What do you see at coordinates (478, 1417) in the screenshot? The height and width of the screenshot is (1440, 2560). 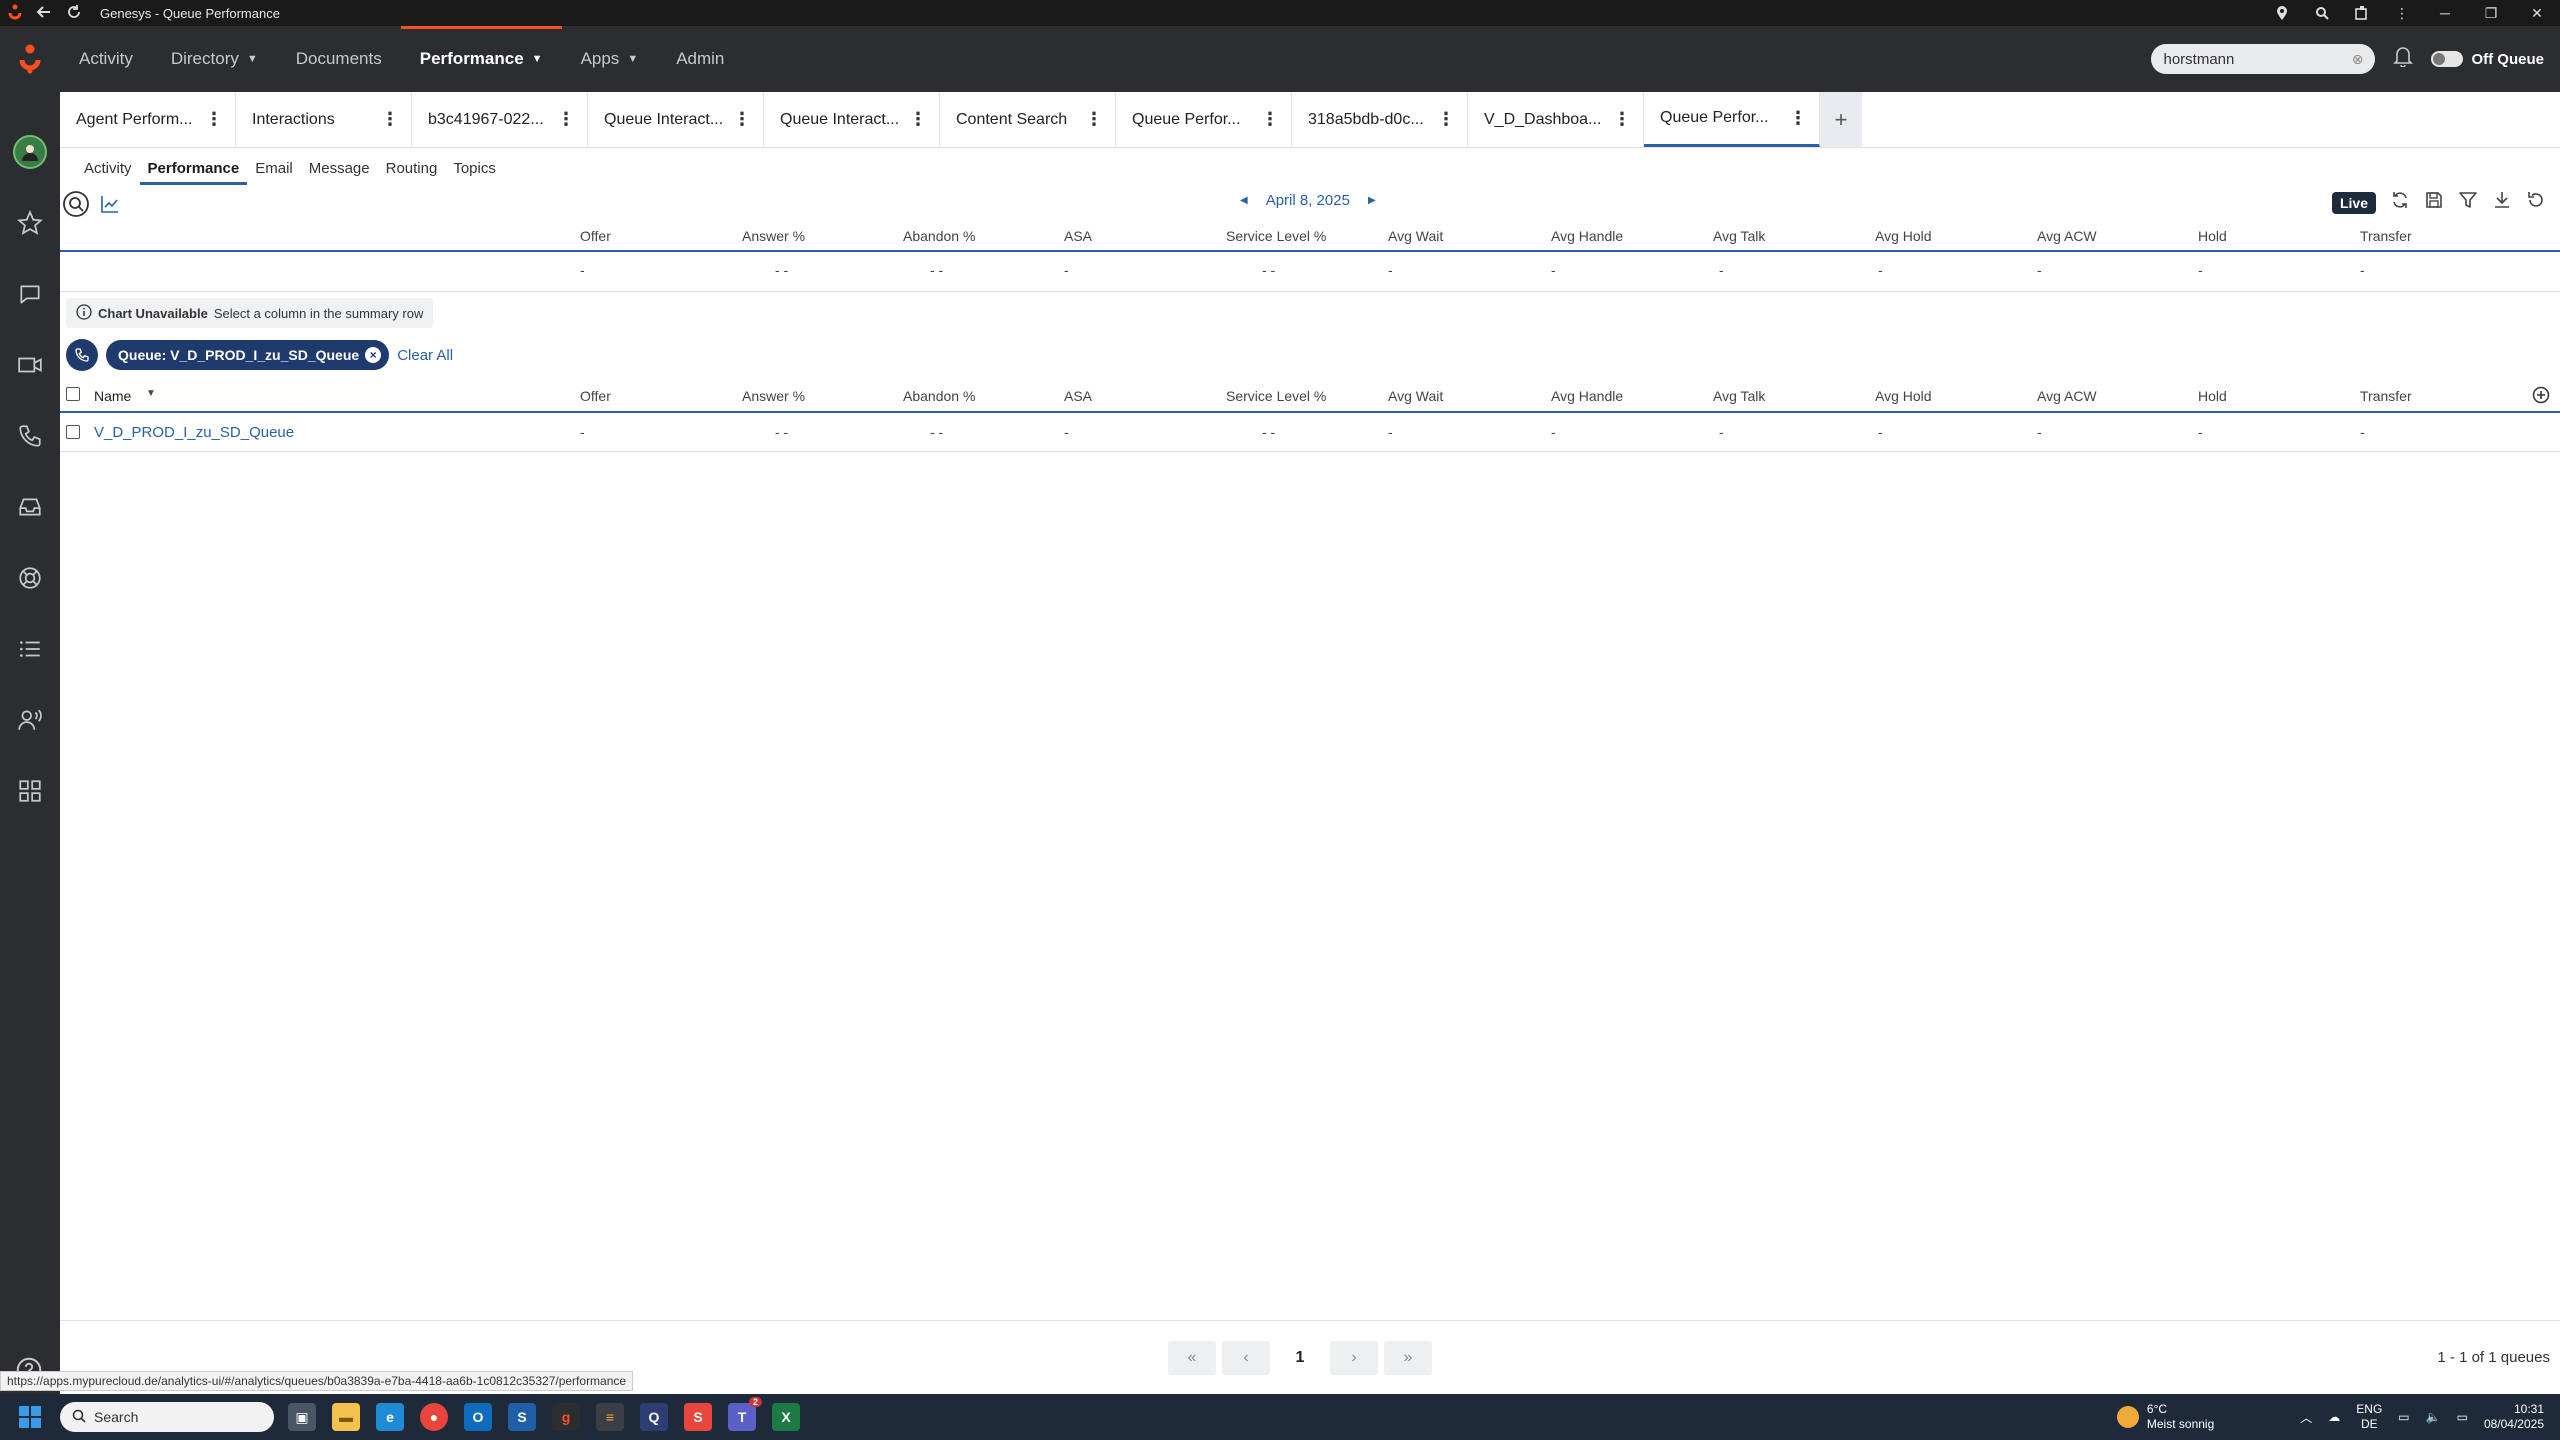 I see `outlook-icon: O` at bounding box center [478, 1417].